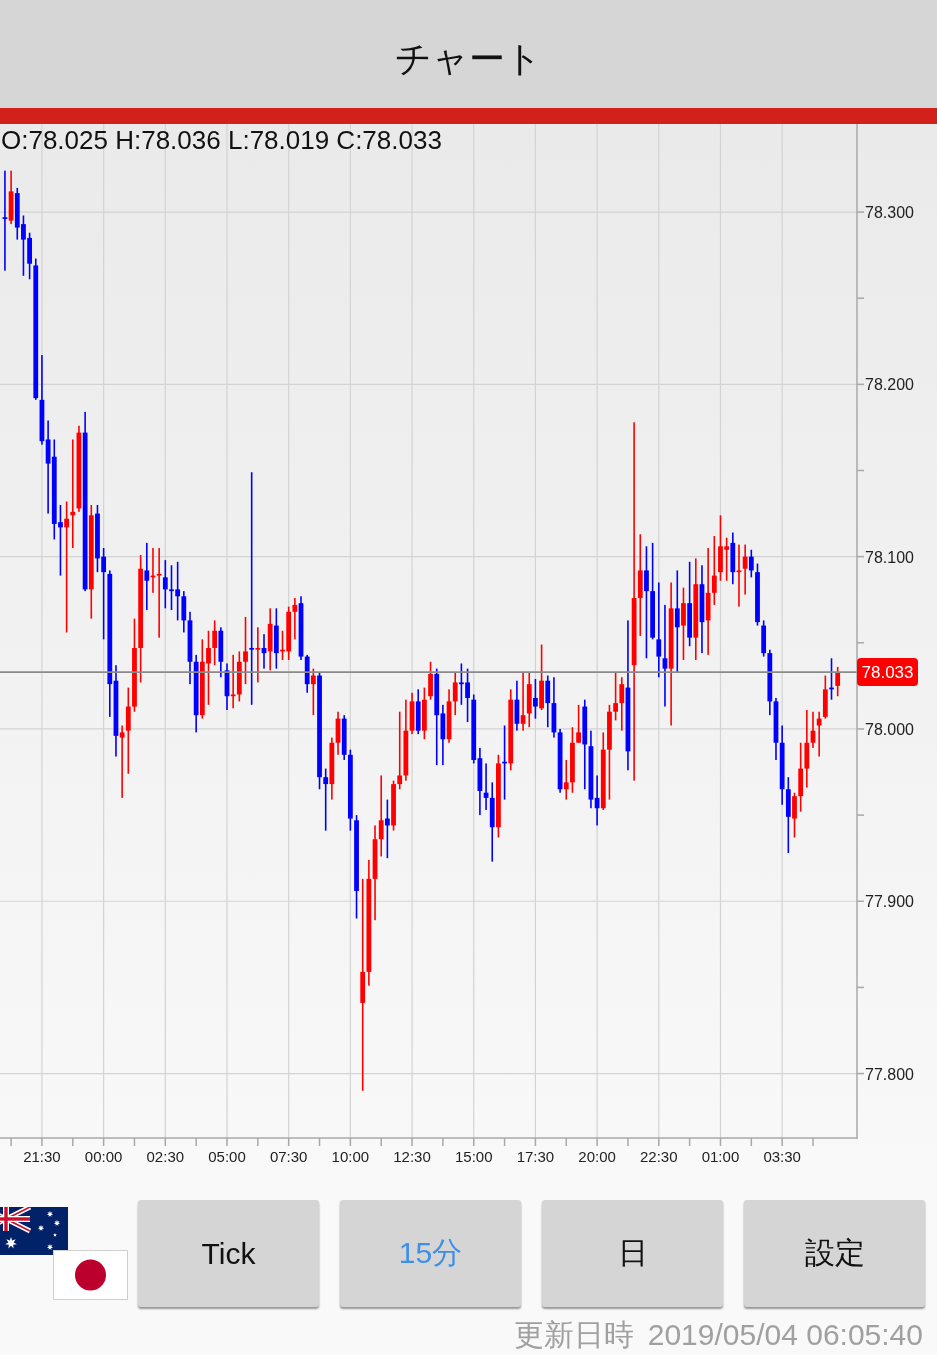 This screenshot has width=937, height=1355. Describe the element at coordinates (90, 1275) in the screenshot. I see `japan-flag-icon` at that location.